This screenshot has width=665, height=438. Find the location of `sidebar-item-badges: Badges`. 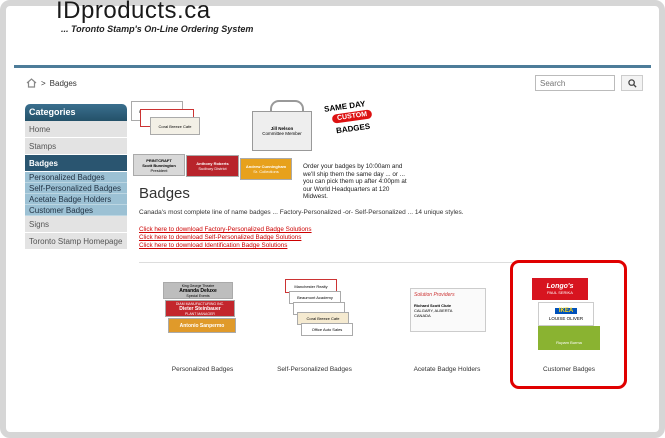

sidebar-item-badges: Badges is located at coordinates (76, 163).